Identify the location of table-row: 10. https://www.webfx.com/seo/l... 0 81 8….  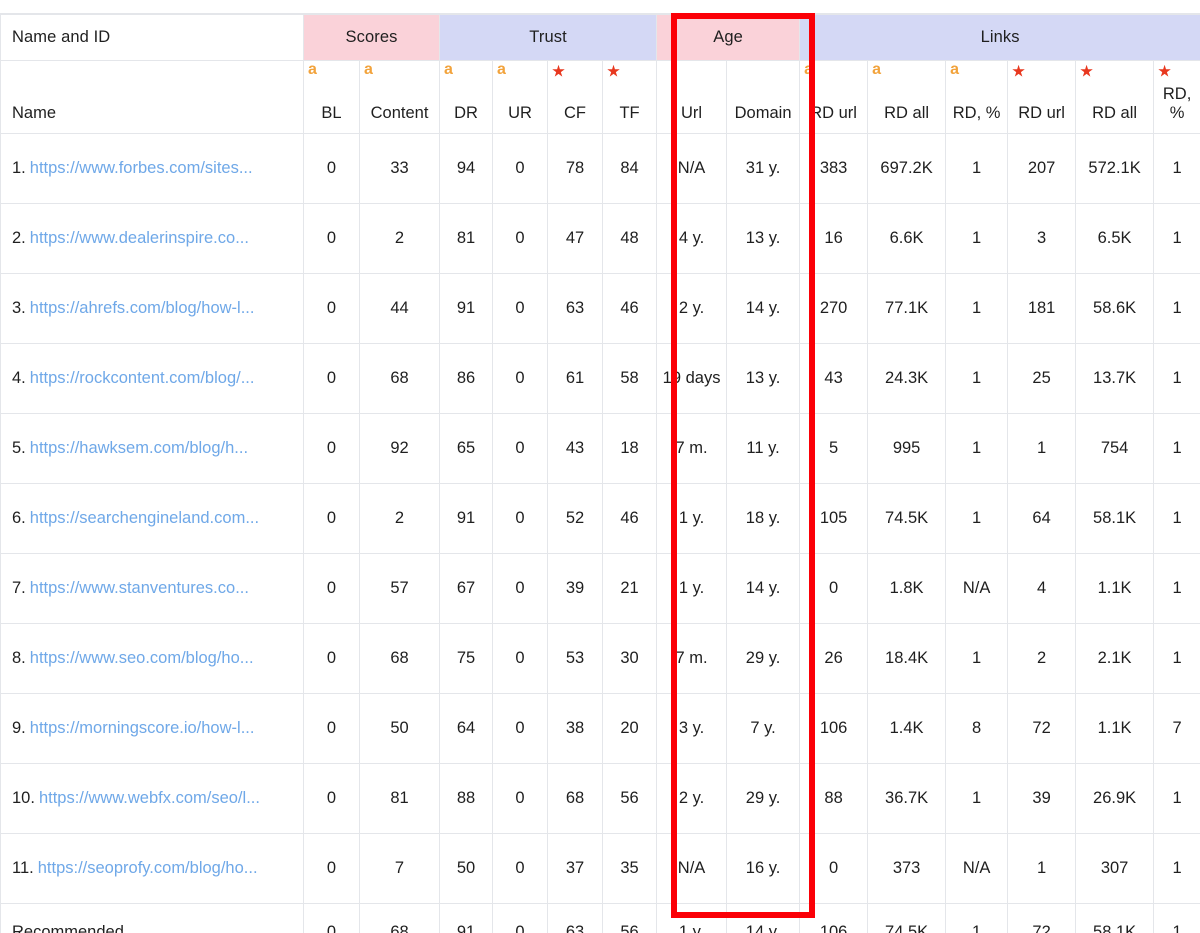
(600, 798).